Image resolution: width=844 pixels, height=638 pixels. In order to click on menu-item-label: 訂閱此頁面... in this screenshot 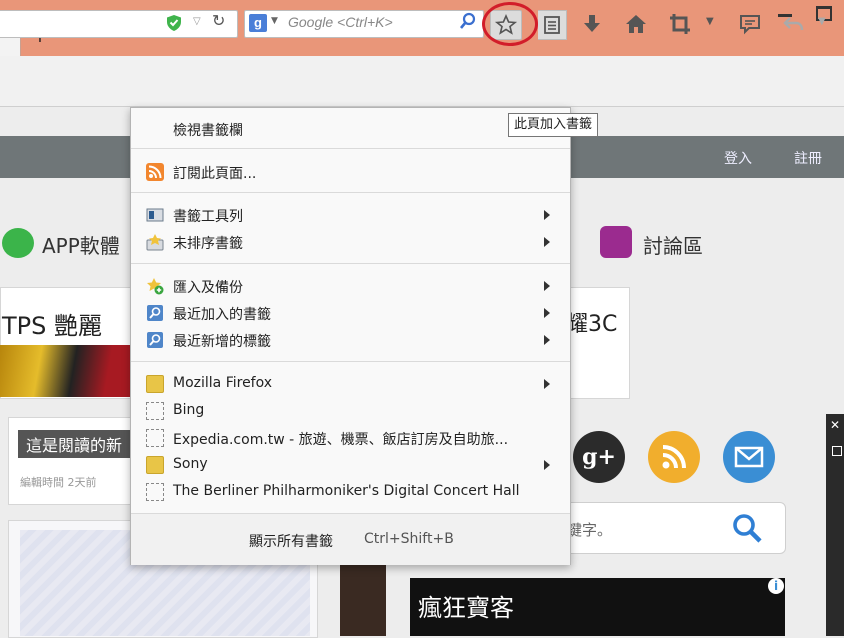, I will do `click(215, 174)`.